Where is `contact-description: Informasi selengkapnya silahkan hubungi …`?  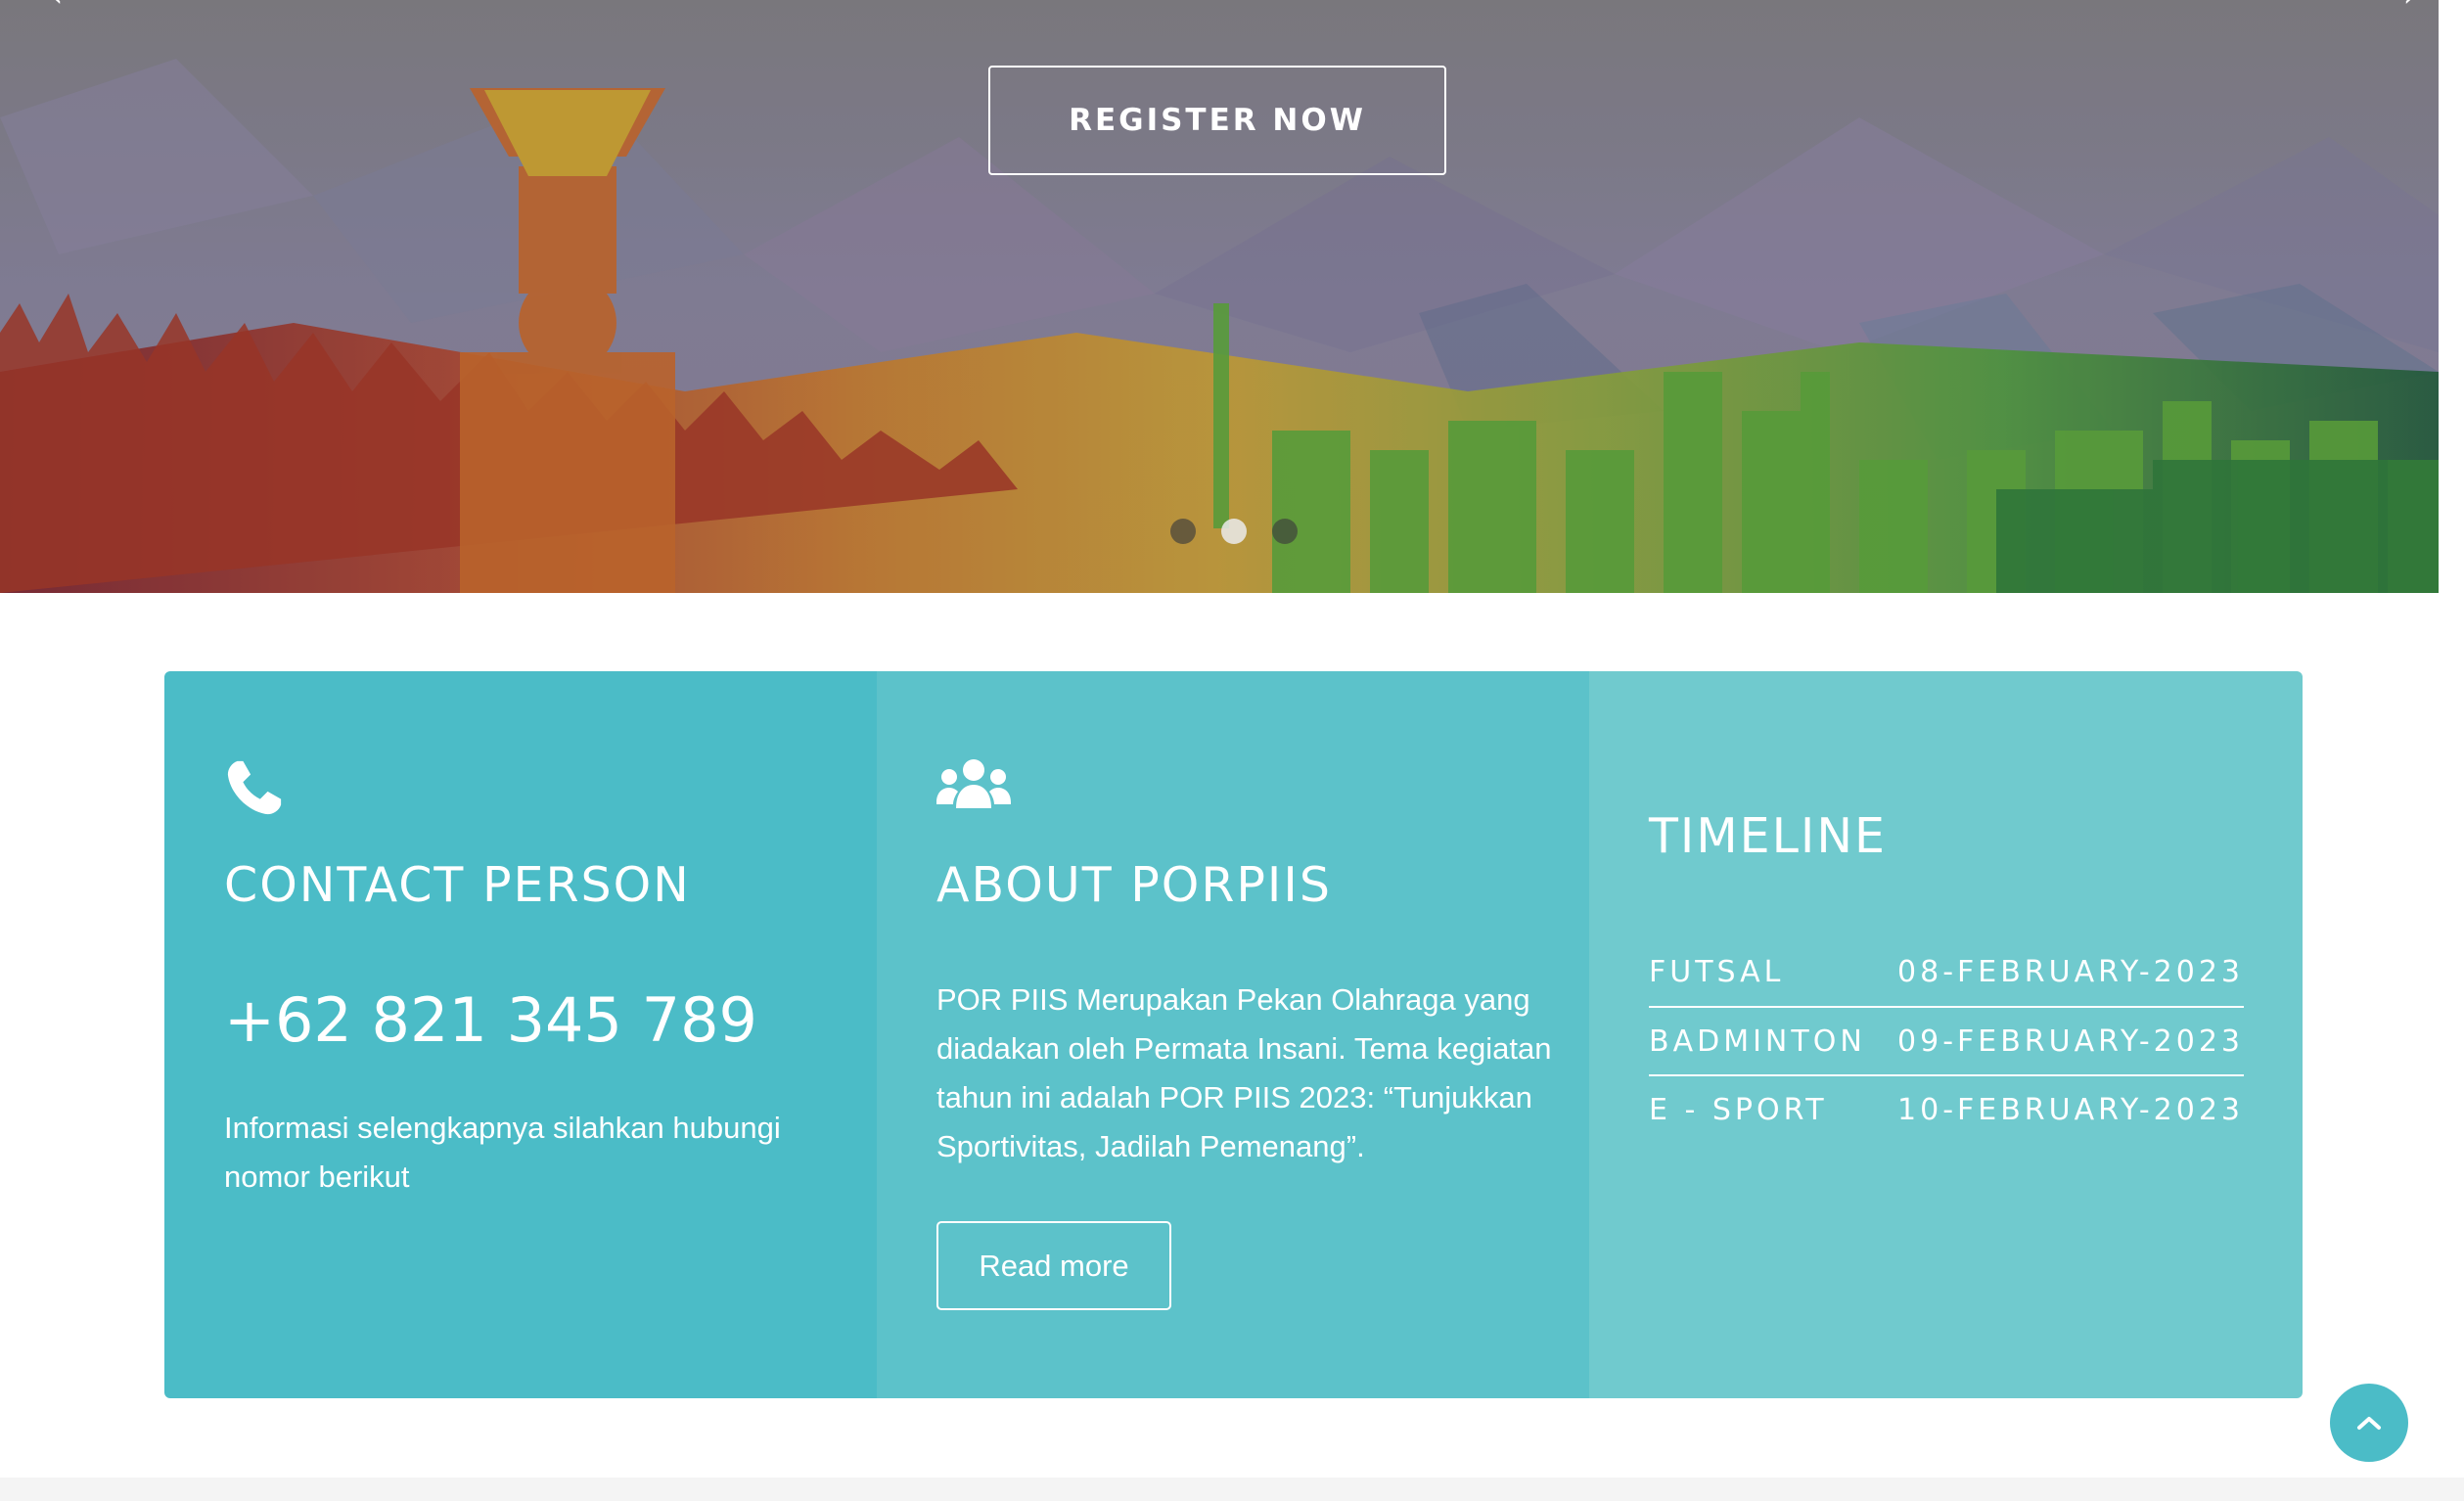
contact-description: Informasi selengkapnya silahkan hubungi … is located at coordinates (502, 1152).